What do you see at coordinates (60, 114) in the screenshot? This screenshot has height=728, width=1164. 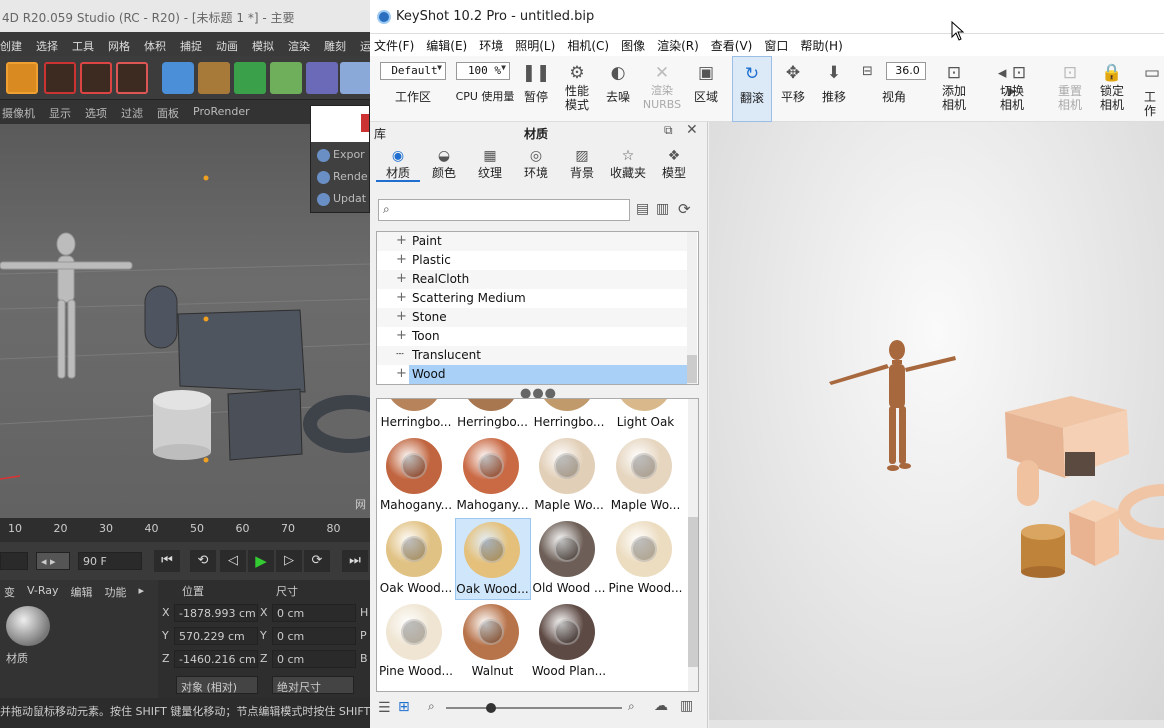 I see `c4d-viewport-menu-item: 显示` at bounding box center [60, 114].